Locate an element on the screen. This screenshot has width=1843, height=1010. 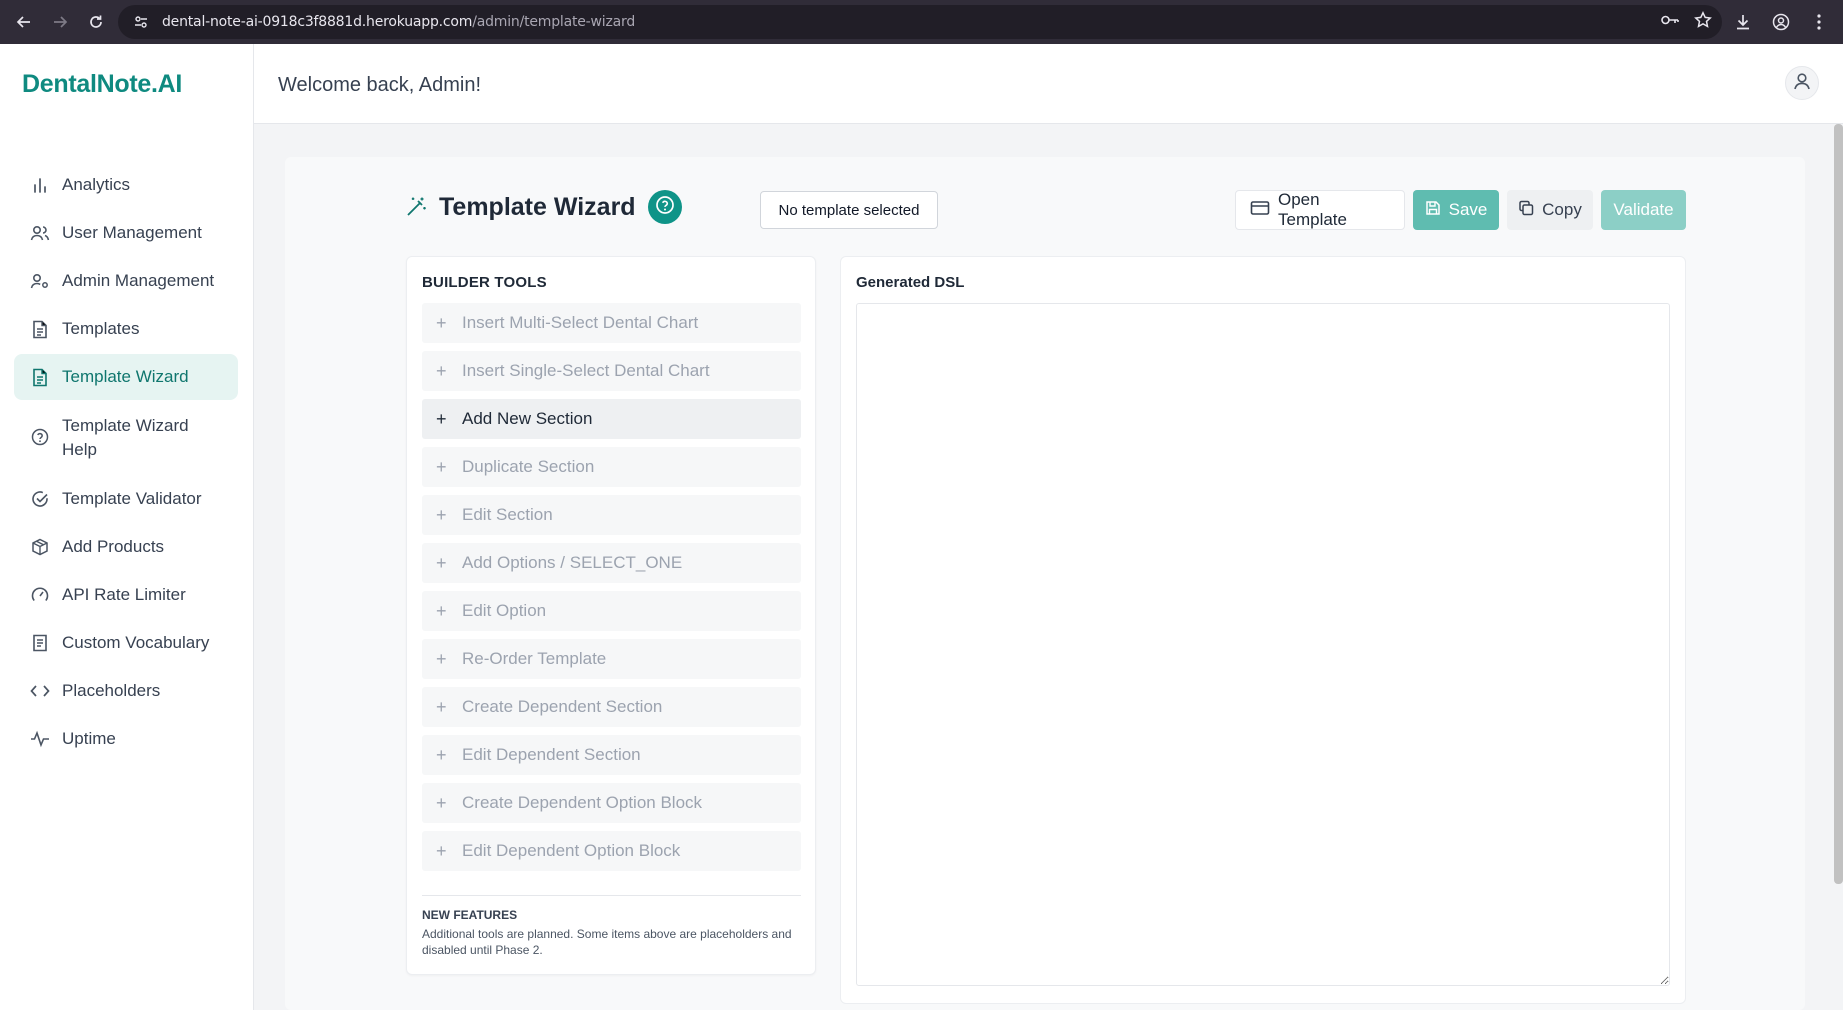
sidebar-item-label: Template Validator is located at coordinates (132, 498).